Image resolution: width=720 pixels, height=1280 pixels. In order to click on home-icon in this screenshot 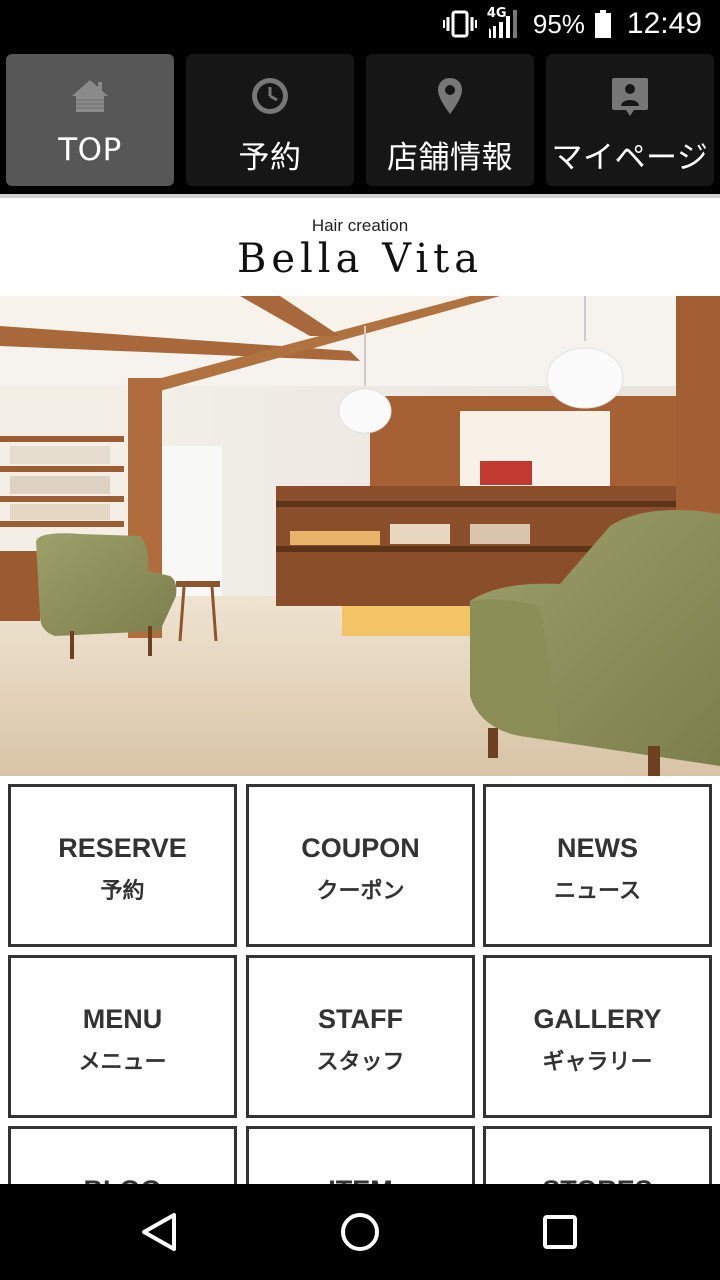, I will do `click(90, 96)`.